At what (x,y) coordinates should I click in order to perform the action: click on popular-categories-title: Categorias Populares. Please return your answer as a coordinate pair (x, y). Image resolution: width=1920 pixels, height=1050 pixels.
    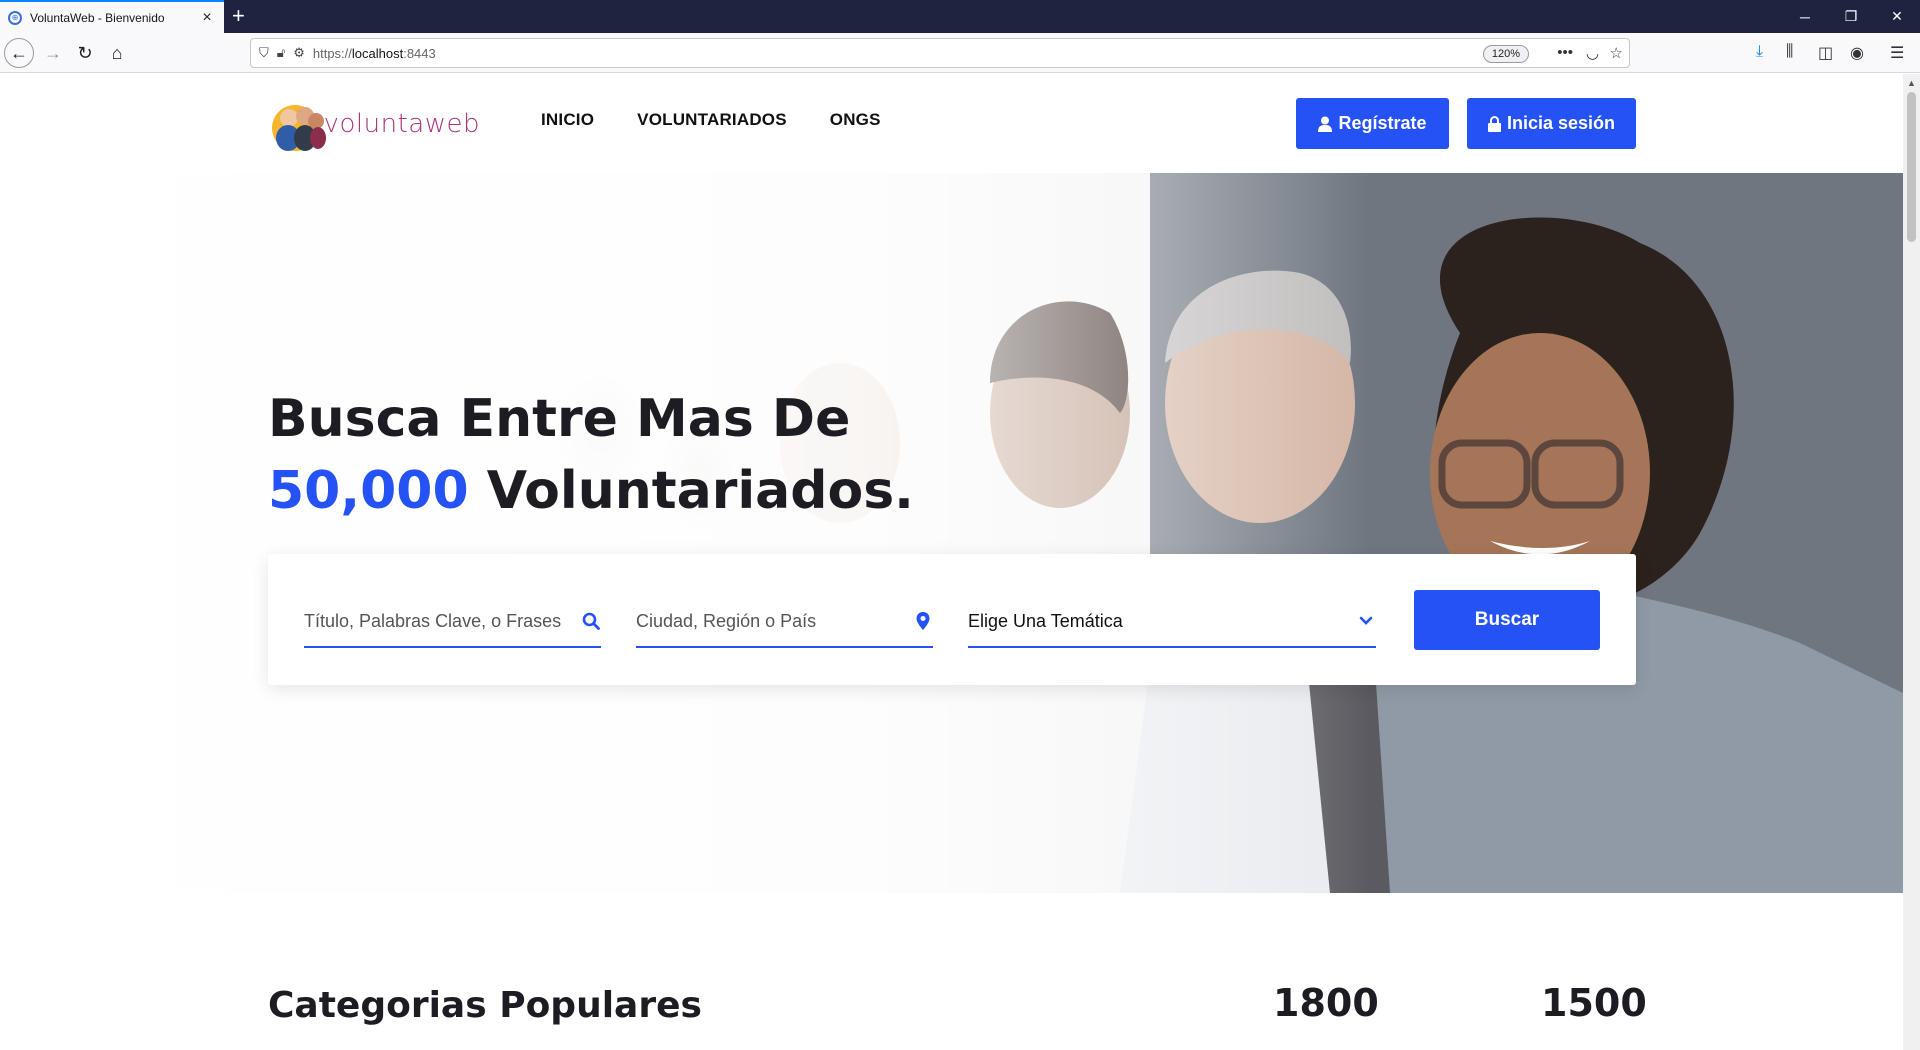
    Looking at the image, I should click on (485, 1005).